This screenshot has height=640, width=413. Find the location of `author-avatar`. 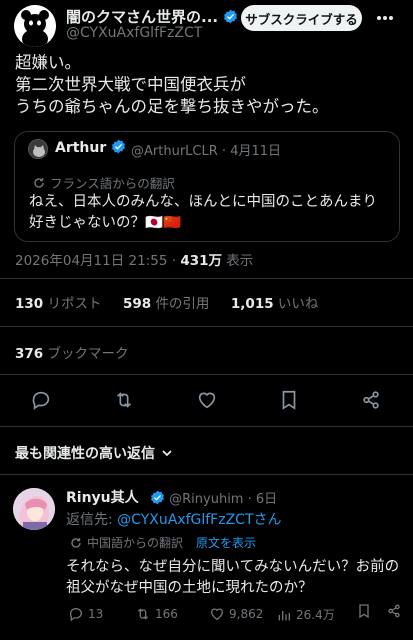

author-avatar is located at coordinates (35, 26).